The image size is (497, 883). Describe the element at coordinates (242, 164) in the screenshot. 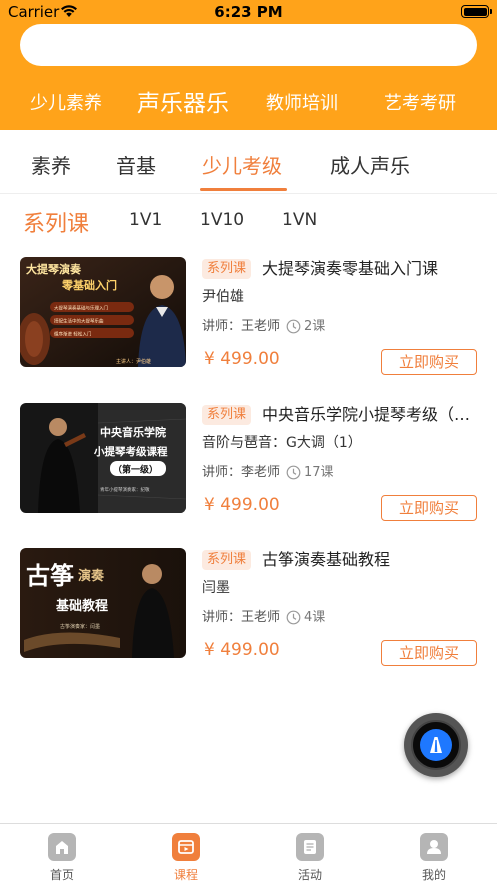

I see `tab-kids-grading: 少儿考级` at that location.